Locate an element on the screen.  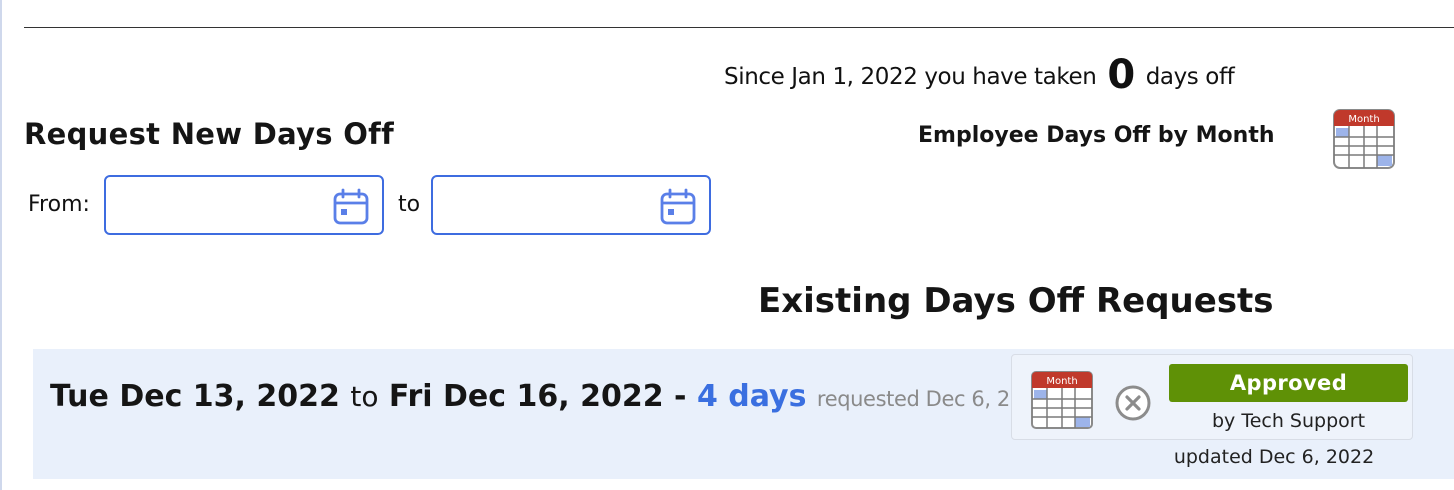
request-to-text: to is located at coordinates (364, 396).